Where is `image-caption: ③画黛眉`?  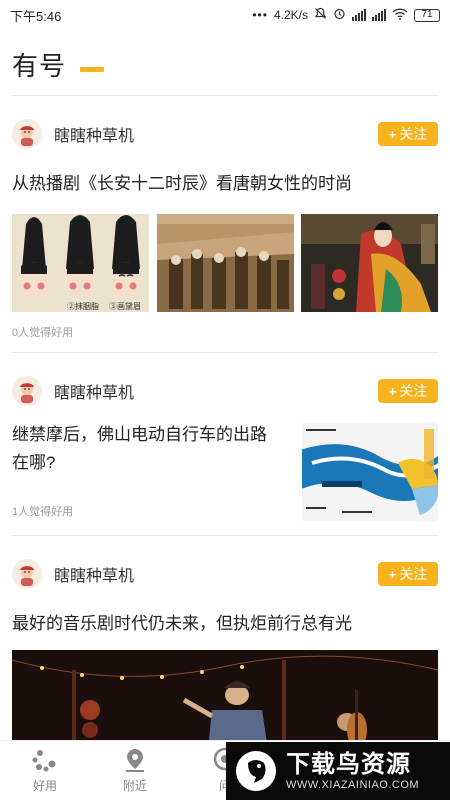
image-caption: ③画黛眉 is located at coordinates (125, 306).